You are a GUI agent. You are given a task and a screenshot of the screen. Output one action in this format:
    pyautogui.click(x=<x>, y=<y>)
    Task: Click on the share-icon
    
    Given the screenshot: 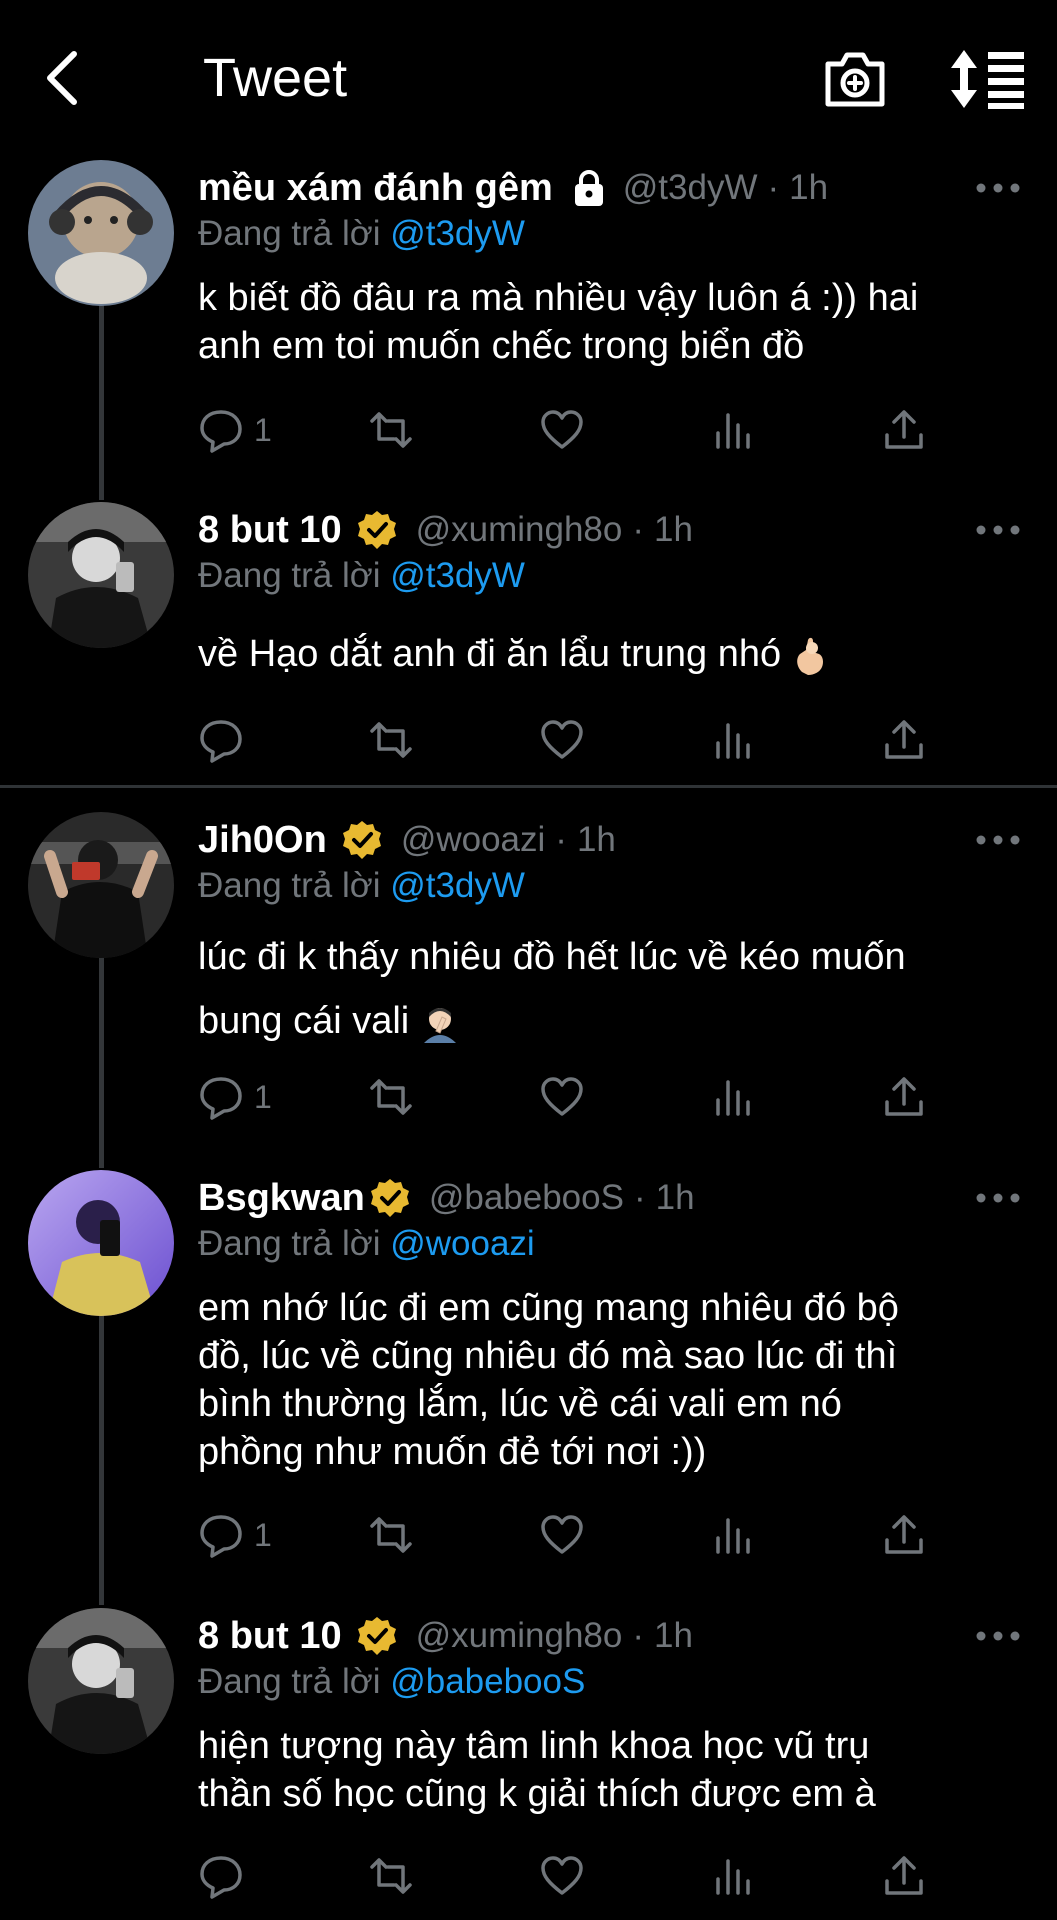 What is the action you would take?
    pyautogui.click(x=904, y=1534)
    